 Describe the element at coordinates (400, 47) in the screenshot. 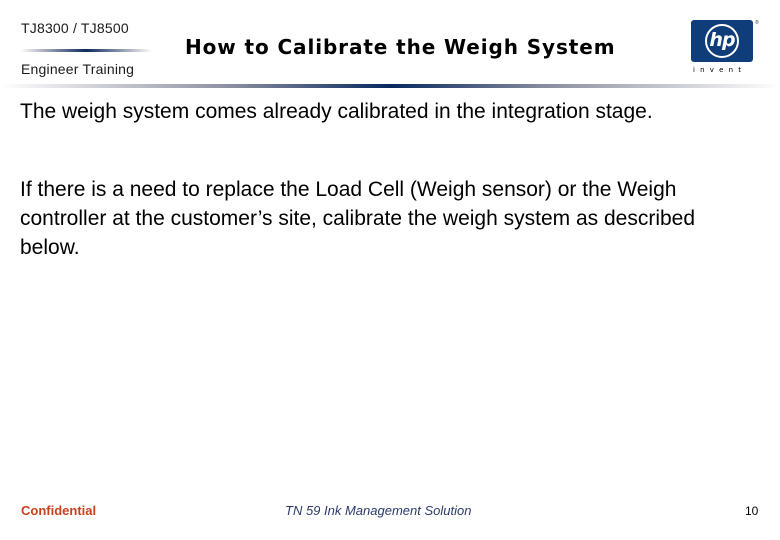

I see `slide-title: How to Calibrate the Weigh System` at that location.